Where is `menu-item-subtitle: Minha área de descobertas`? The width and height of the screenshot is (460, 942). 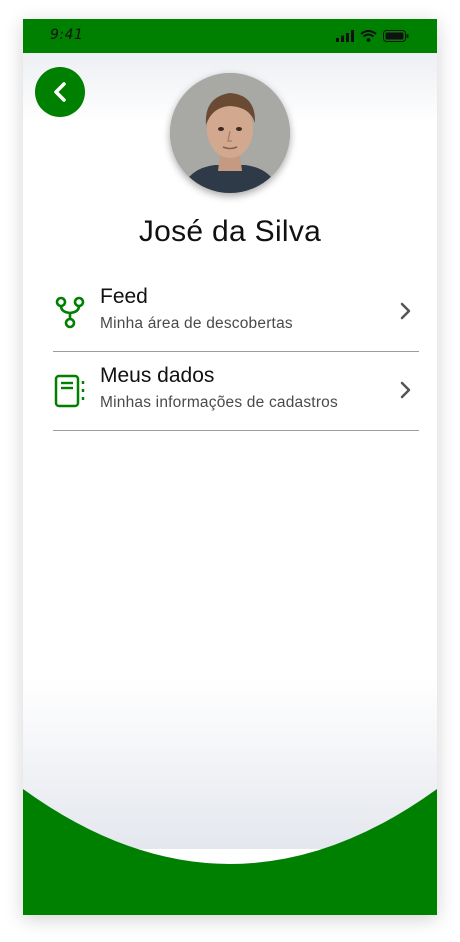 menu-item-subtitle: Minha área de descobertas is located at coordinates (196, 323).